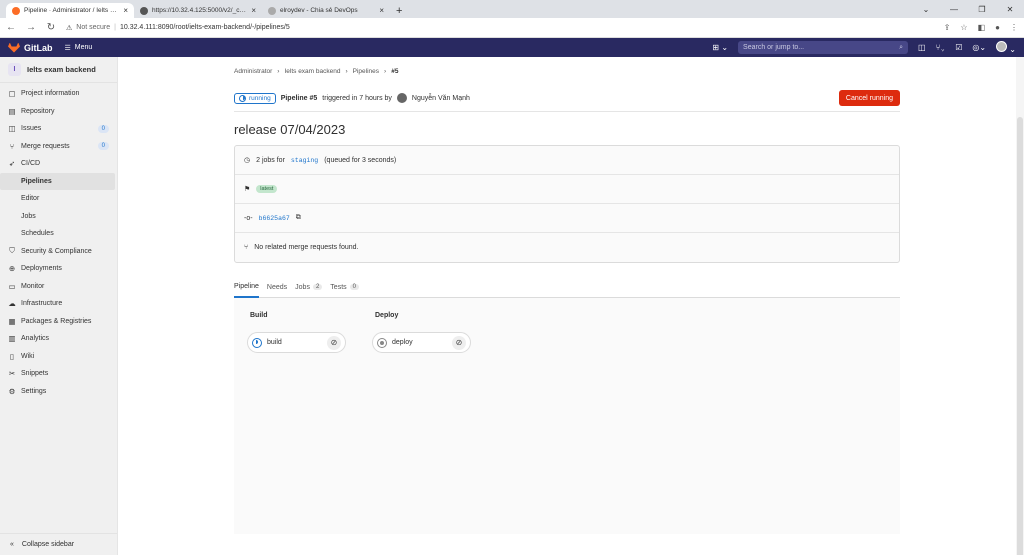 The height and width of the screenshot is (555, 1024). I want to click on new-tab-button: +, so click(399, 10).